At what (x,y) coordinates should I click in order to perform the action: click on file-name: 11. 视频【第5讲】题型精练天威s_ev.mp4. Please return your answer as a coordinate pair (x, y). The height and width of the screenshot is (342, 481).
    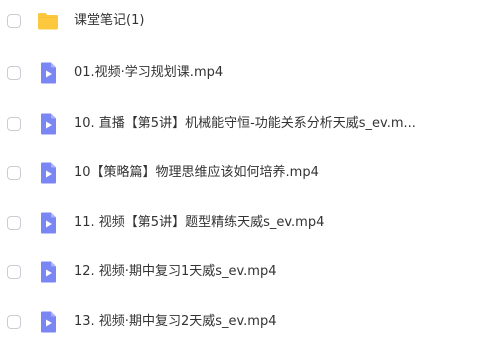
    Looking at the image, I should click on (199, 222).